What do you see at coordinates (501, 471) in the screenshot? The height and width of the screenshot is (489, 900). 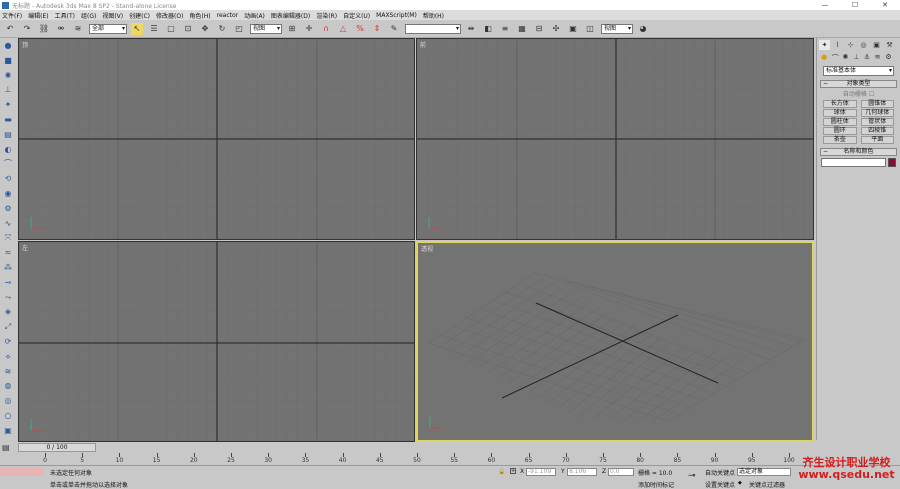 I see `lock-icon: 🔒` at bounding box center [501, 471].